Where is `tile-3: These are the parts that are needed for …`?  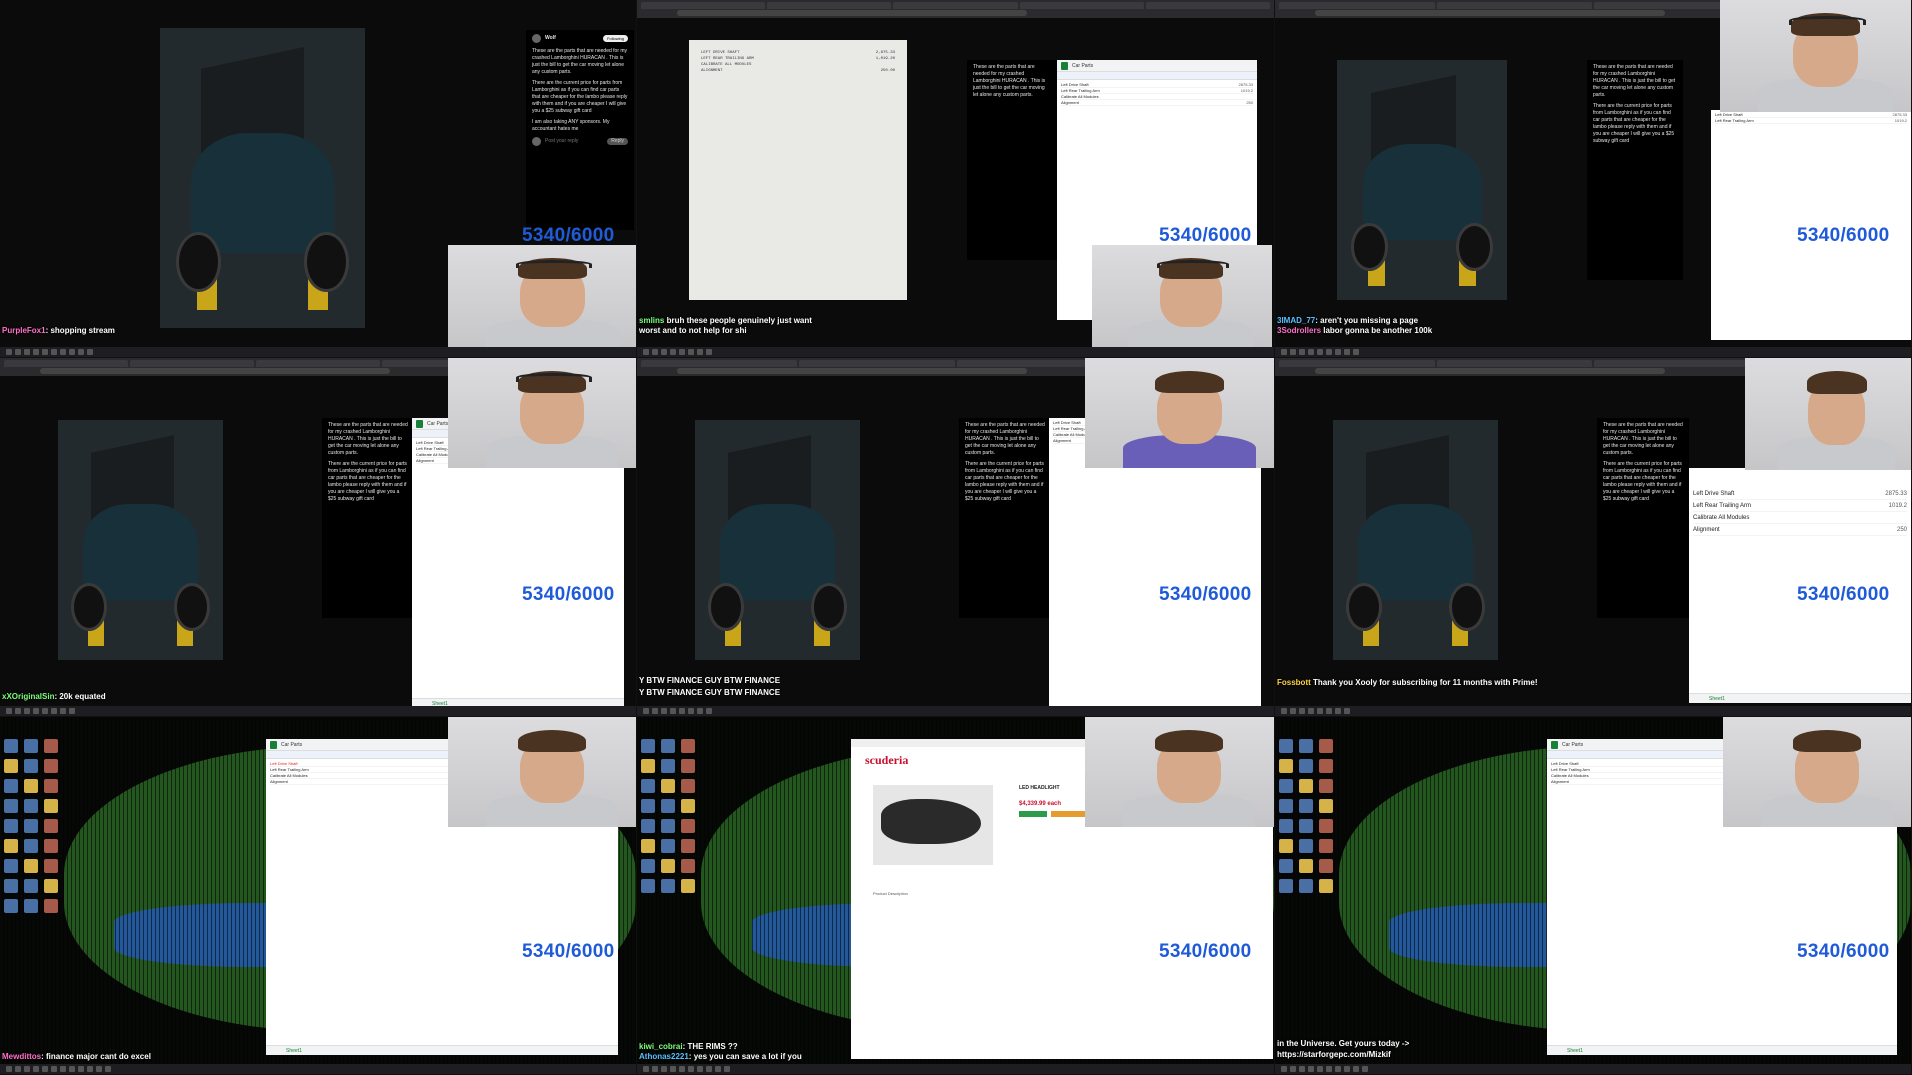 tile-3: These are the parts that are needed for … is located at coordinates (1593, 179).